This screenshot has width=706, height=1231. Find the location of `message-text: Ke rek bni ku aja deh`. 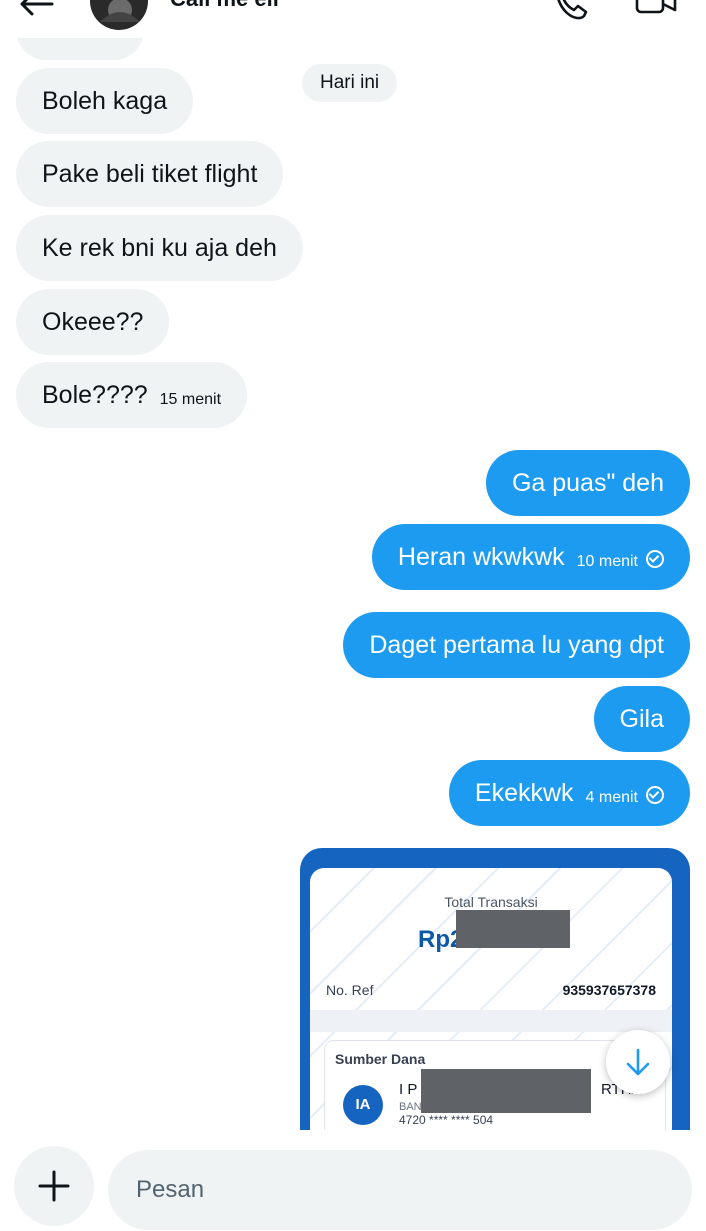

message-text: Ke rek bni ku aja deh is located at coordinates (159, 248).